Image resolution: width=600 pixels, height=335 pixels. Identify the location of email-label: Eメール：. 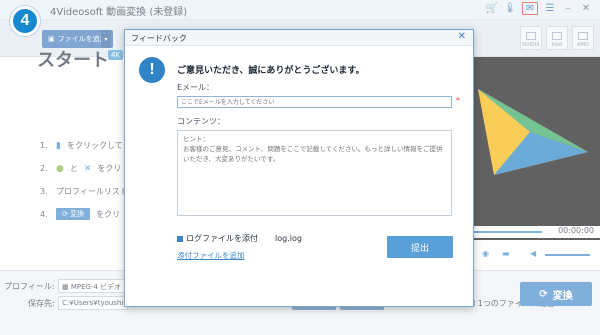
(196, 87).